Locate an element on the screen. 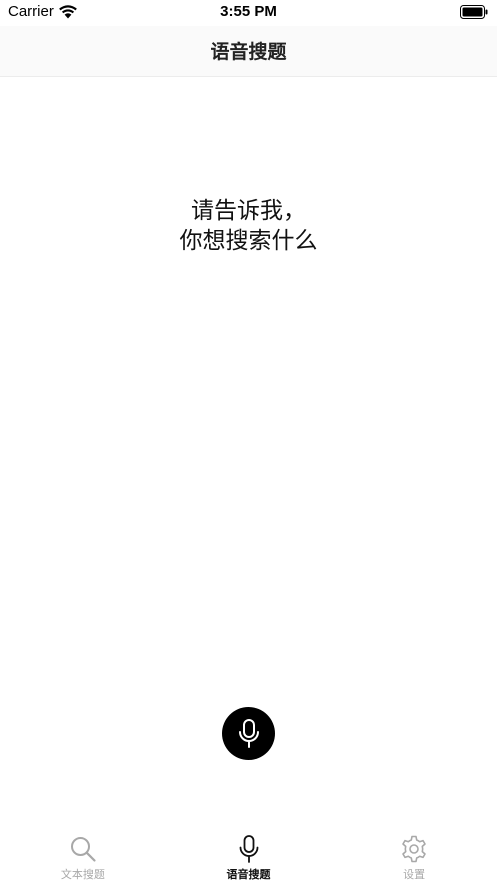  tab-label: 语音搜题 is located at coordinates (248, 874).